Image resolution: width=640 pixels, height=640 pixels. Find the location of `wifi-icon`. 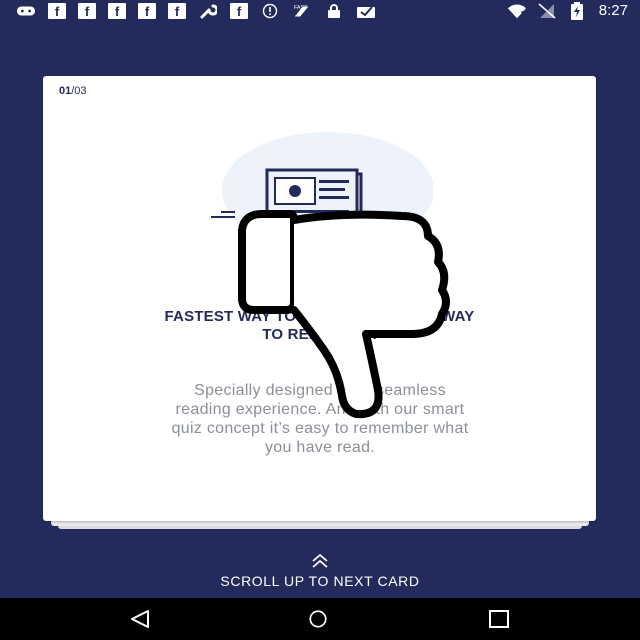

wifi-icon is located at coordinates (517, 11).